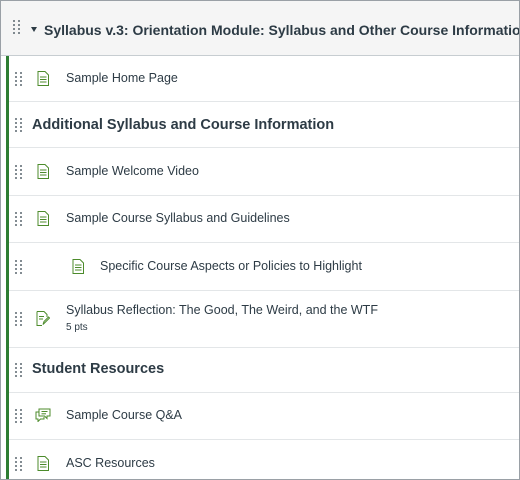  I want to click on module-item-title: ASC Resources, so click(110, 463).